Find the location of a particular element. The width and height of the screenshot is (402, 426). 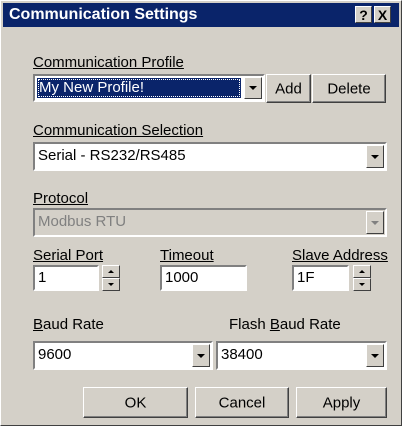

timeout-input: 1000 is located at coordinates (203, 278).